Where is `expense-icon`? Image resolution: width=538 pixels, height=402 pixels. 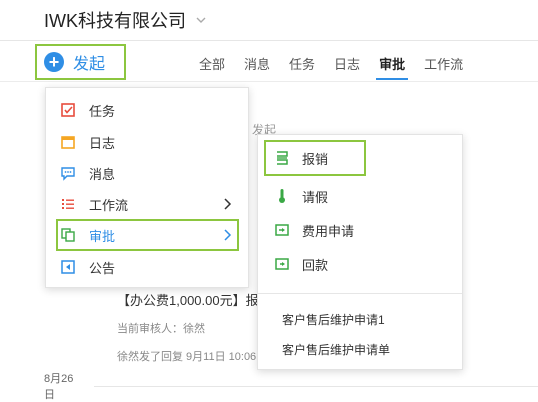
expense-icon is located at coordinates (282, 230).